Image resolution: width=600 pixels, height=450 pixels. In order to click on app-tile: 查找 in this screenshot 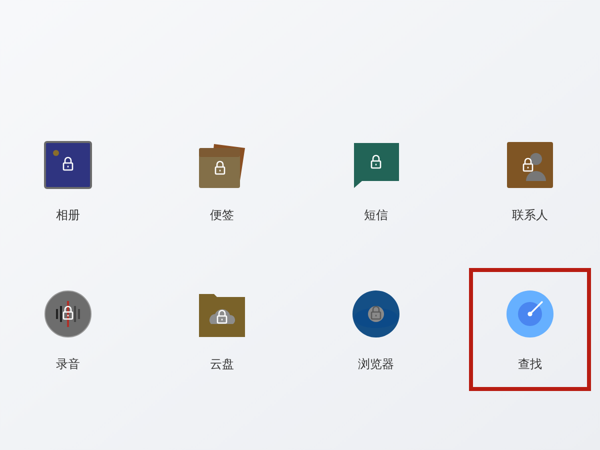, I will do `click(530, 329)`.